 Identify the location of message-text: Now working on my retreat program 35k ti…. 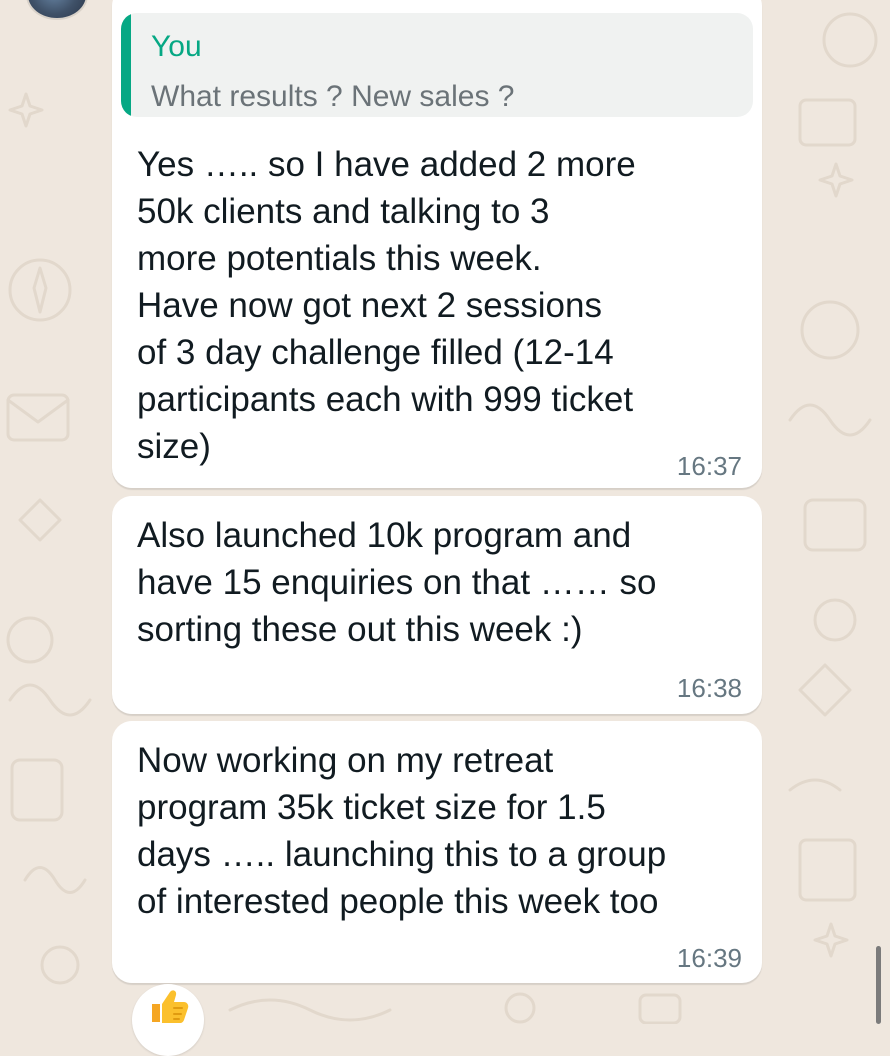
(402, 831).